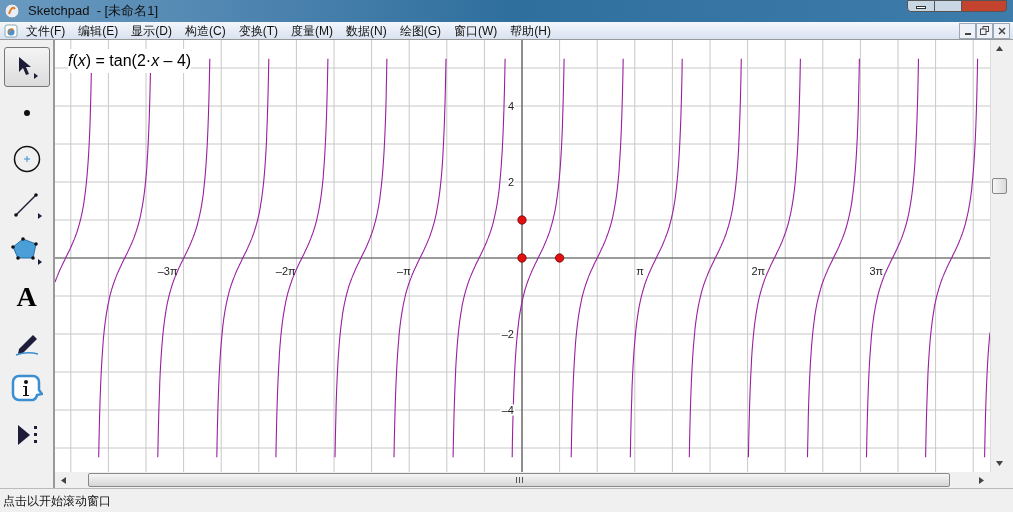  I want to click on minimize-icon, so click(967, 33).